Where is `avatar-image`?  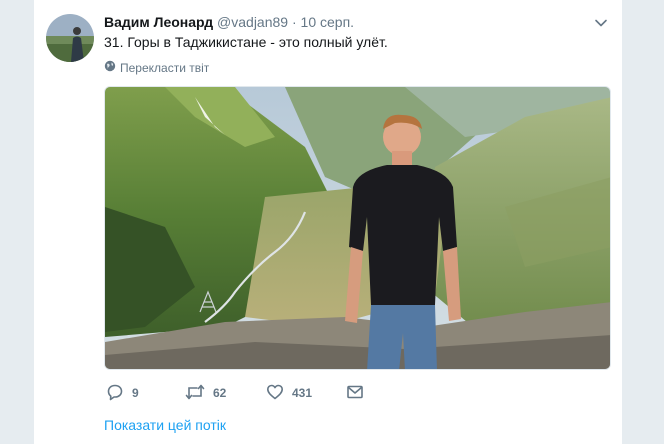
avatar-image is located at coordinates (70, 38).